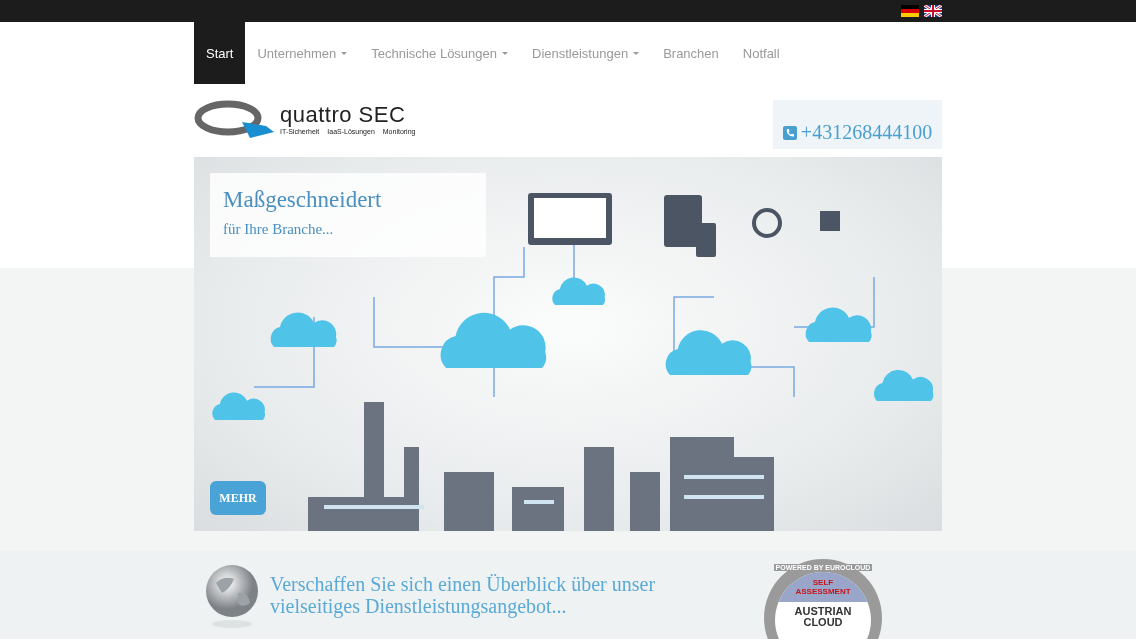 The height and width of the screenshot is (639, 1136). What do you see at coordinates (302, 53) in the screenshot?
I see `nav-link: Unternehmen` at bounding box center [302, 53].